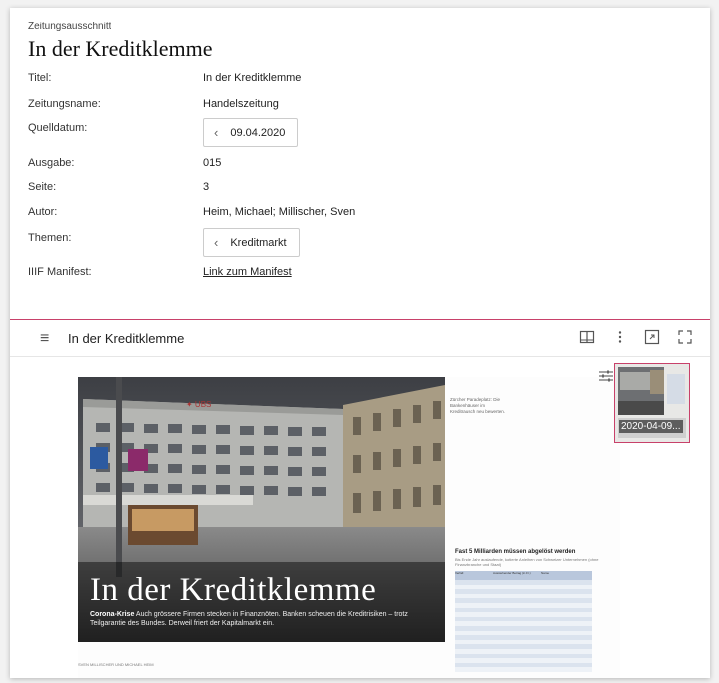 This screenshot has width=719, height=683. Describe the element at coordinates (459, 573) in the screenshot. I see `table-header: Verfall` at that location.